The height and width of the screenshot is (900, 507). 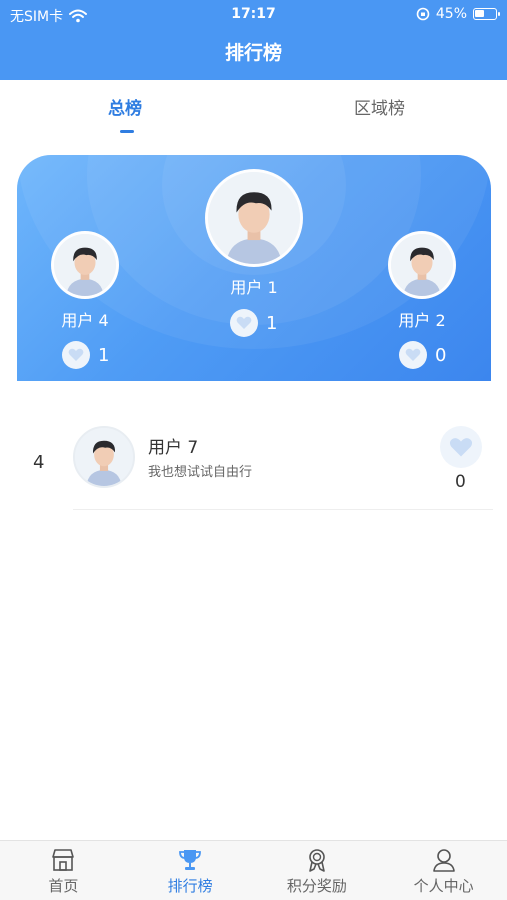 I want to click on tab-active-indicator, so click(x=127, y=131).